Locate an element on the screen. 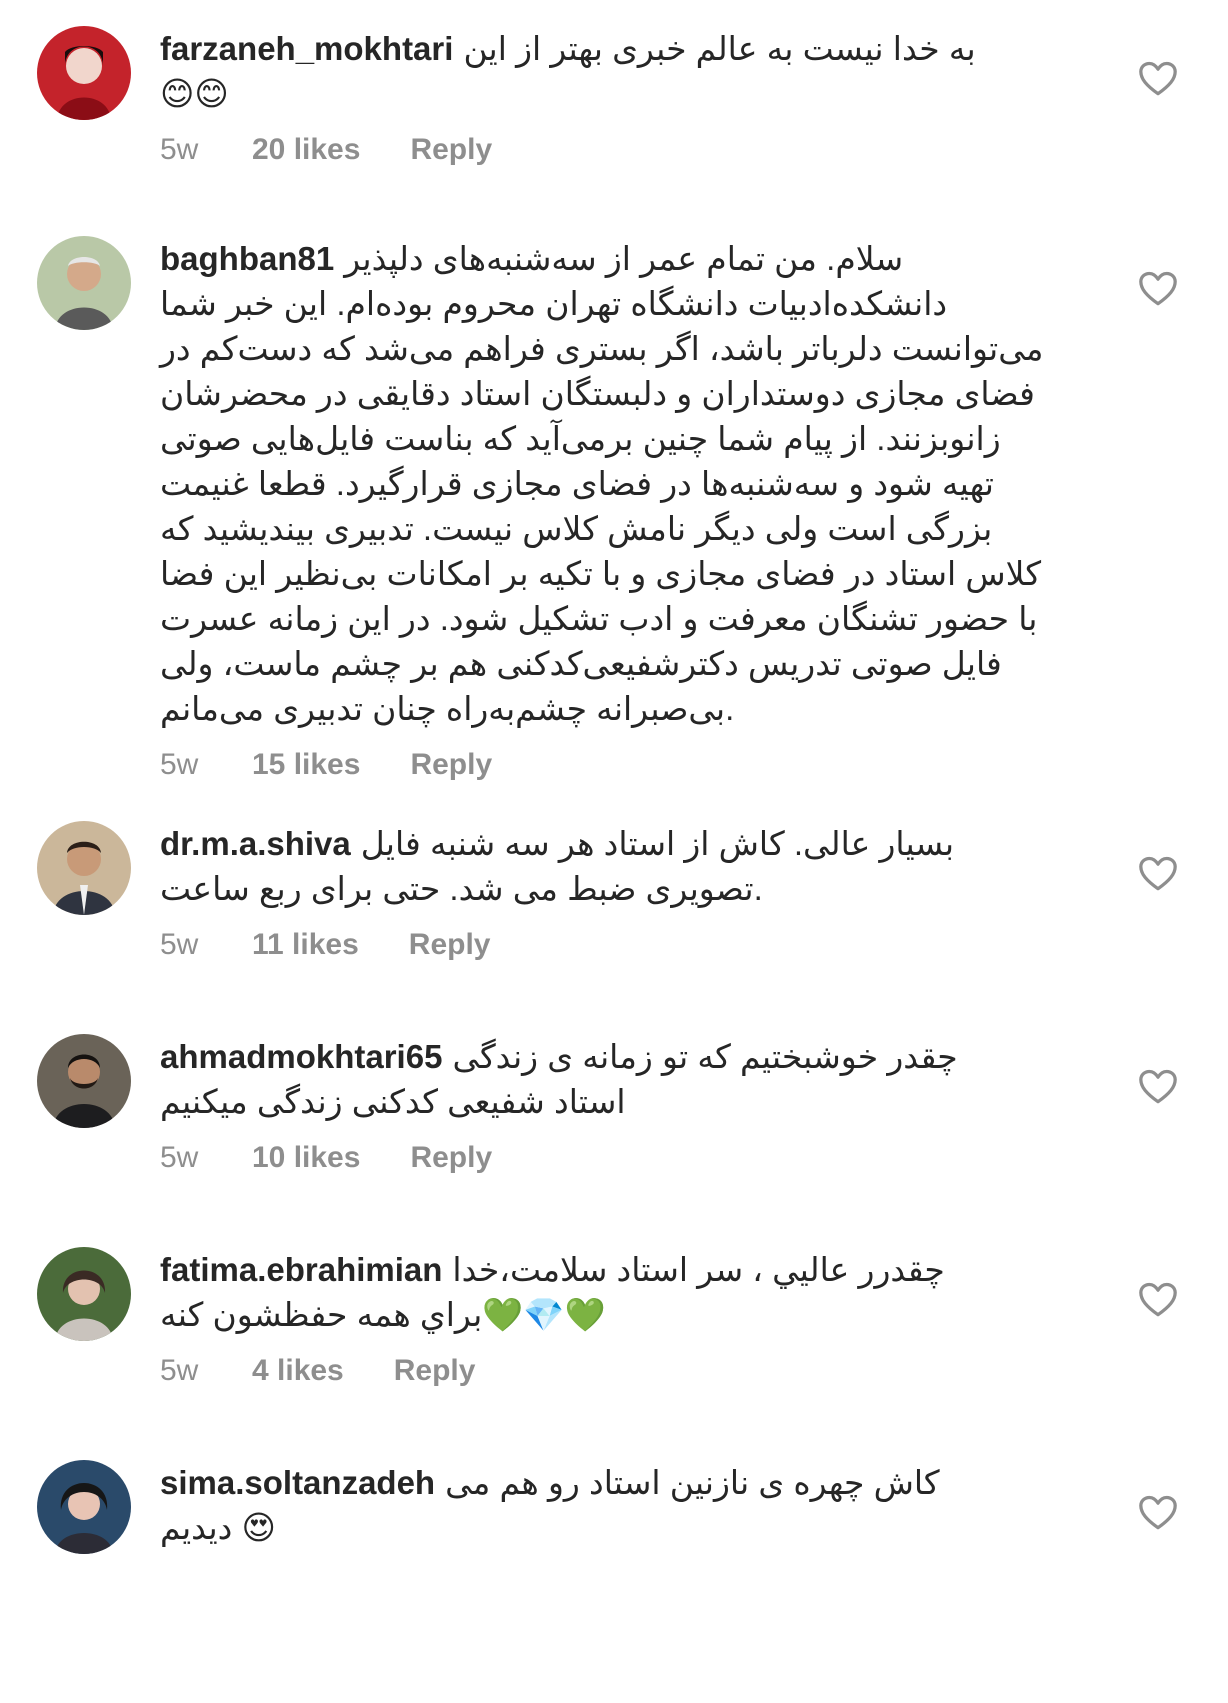 Image resolution: width=1228 pixels, height=1703 pixels. comment-username: fatima.ebrahimian is located at coordinates (301, 1269).